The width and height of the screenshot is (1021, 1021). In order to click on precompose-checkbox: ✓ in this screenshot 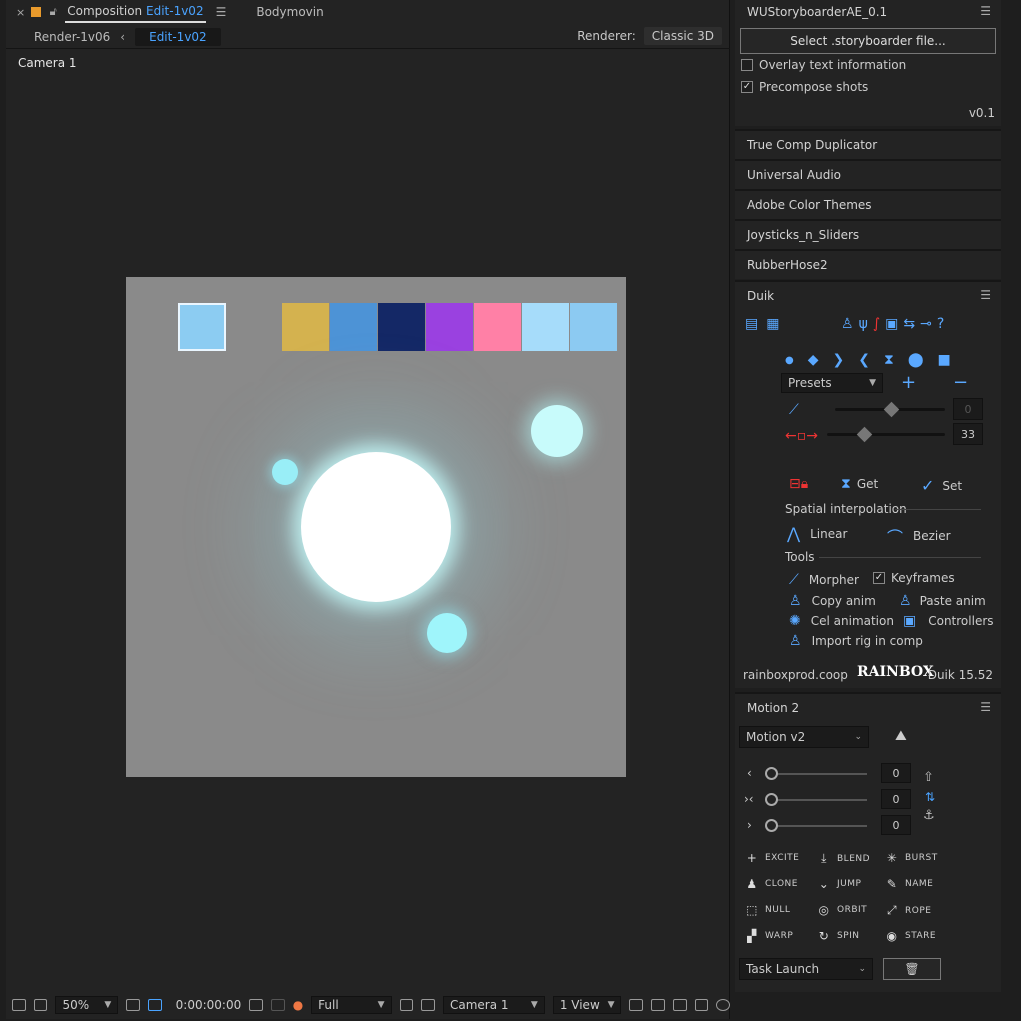, I will do `click(747, 87)`.